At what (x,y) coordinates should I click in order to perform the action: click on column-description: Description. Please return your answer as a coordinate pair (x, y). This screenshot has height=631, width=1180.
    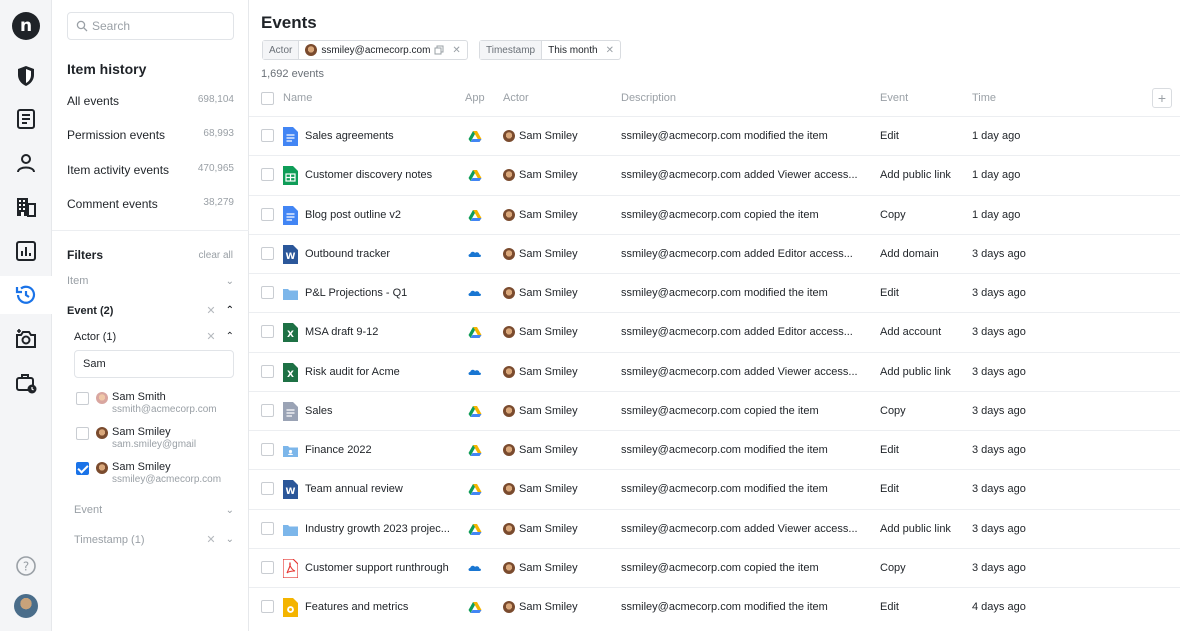
    Looking at the image, I should click on (648, 98).